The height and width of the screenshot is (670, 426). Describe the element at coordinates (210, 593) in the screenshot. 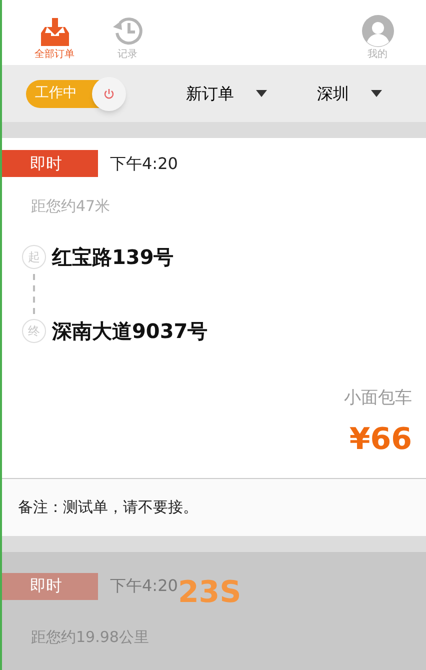

I see `countdown: 23S` at that location.